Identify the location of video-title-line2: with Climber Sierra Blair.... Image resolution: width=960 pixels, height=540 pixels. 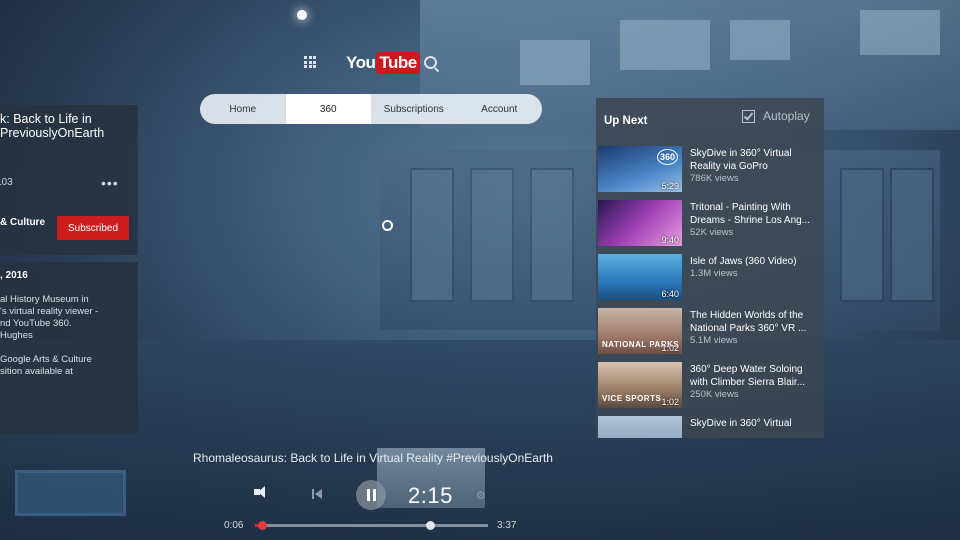
(748, 382).